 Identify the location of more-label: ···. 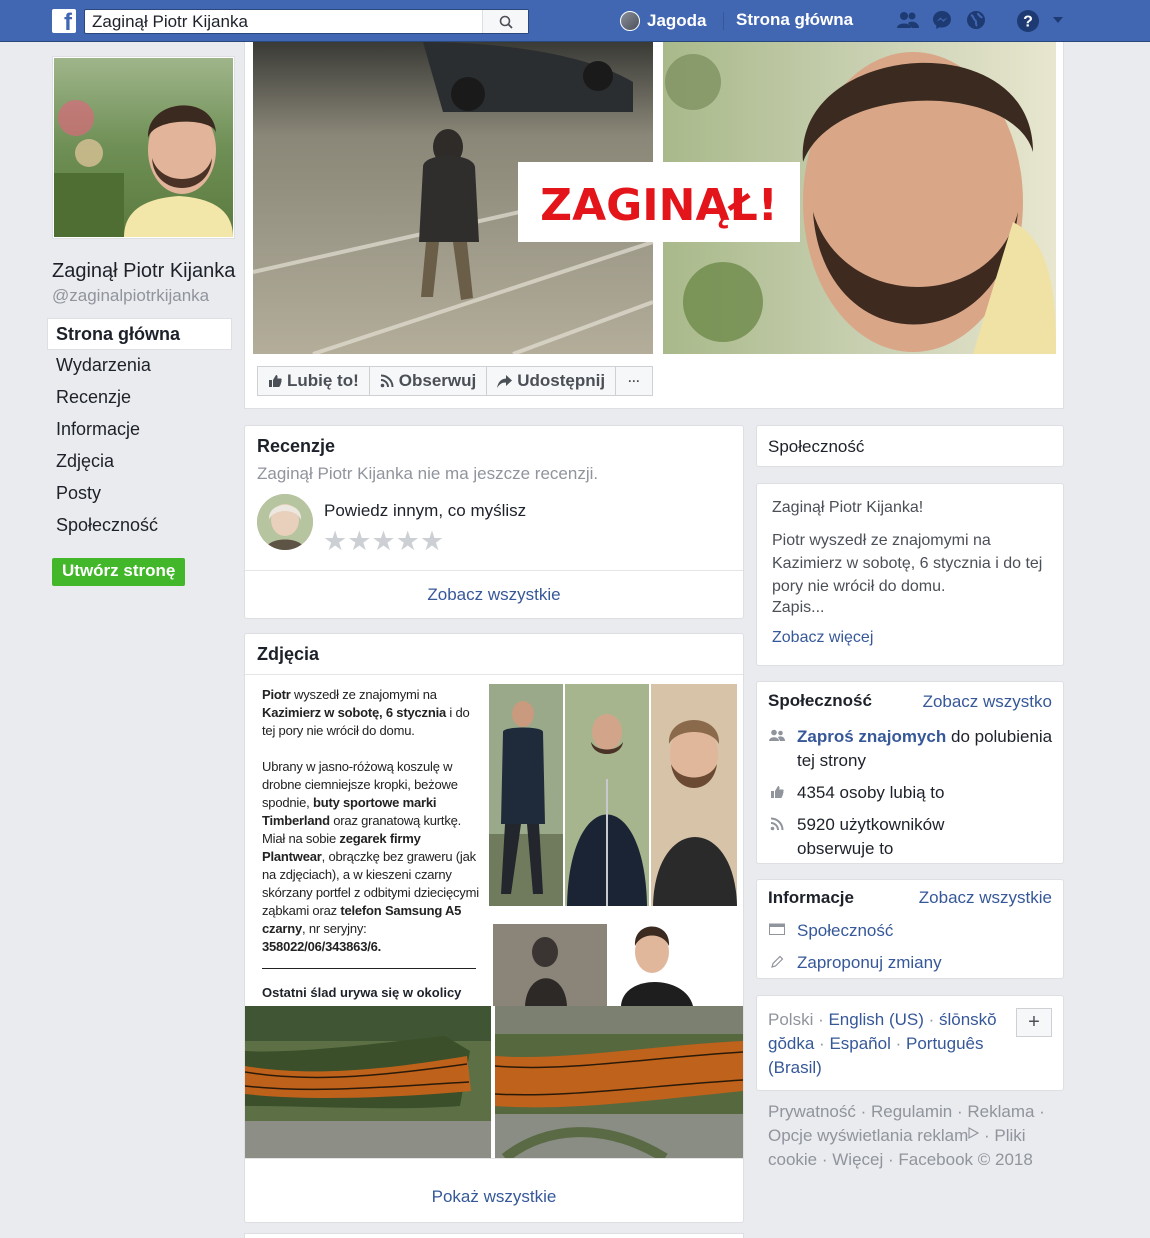
(634, 381).